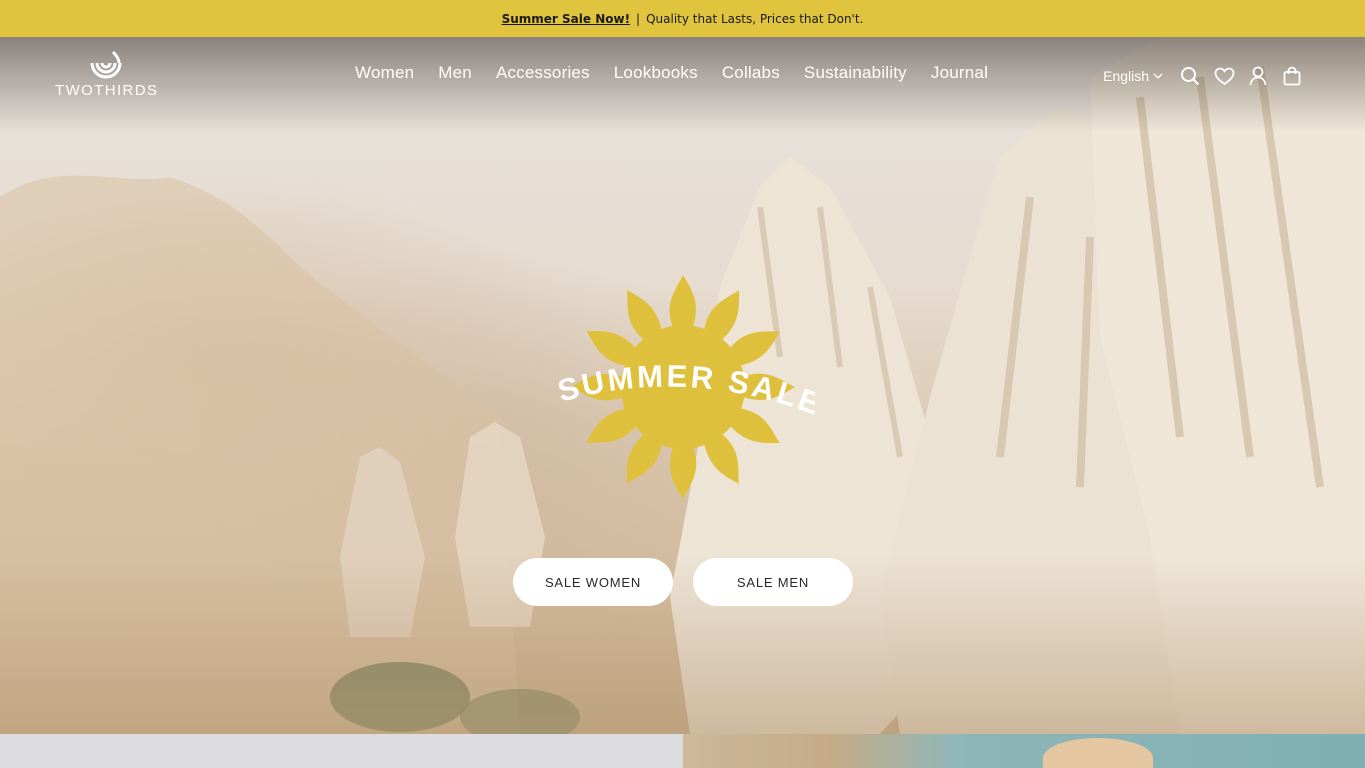 The image size is (1365, 768). Describe the element at coordinates (1258, 76) in the screenshot. I see `account-icon` at that location.